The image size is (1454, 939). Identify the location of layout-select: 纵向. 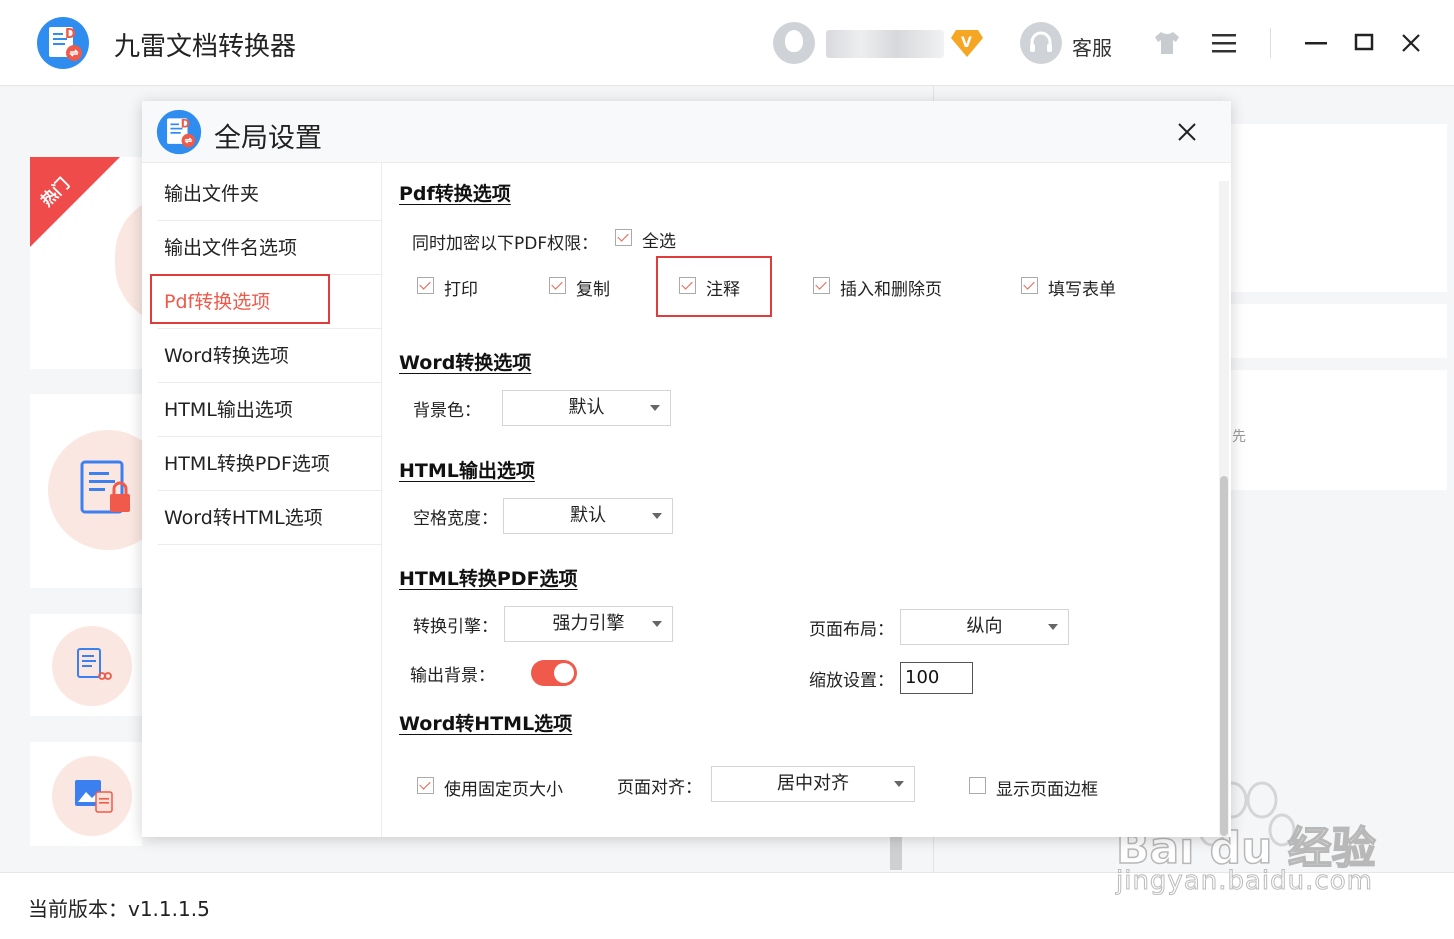
(984, 627).